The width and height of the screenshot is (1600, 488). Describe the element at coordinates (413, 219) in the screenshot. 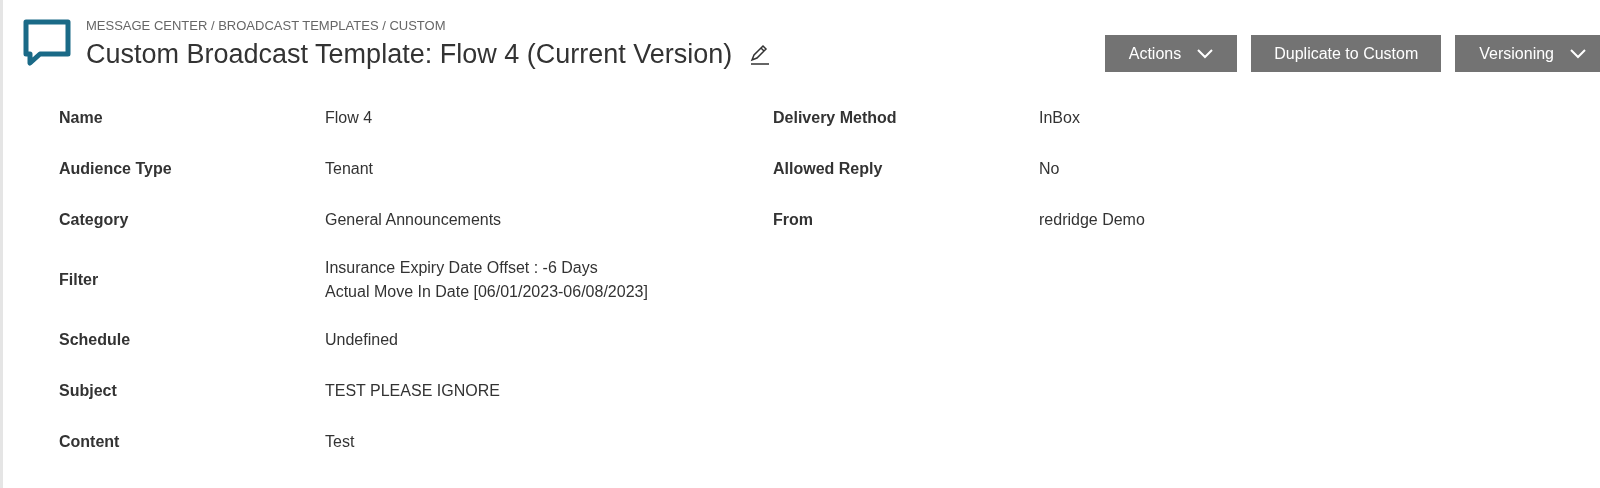

I see `field-value: General Announcements` at that location.